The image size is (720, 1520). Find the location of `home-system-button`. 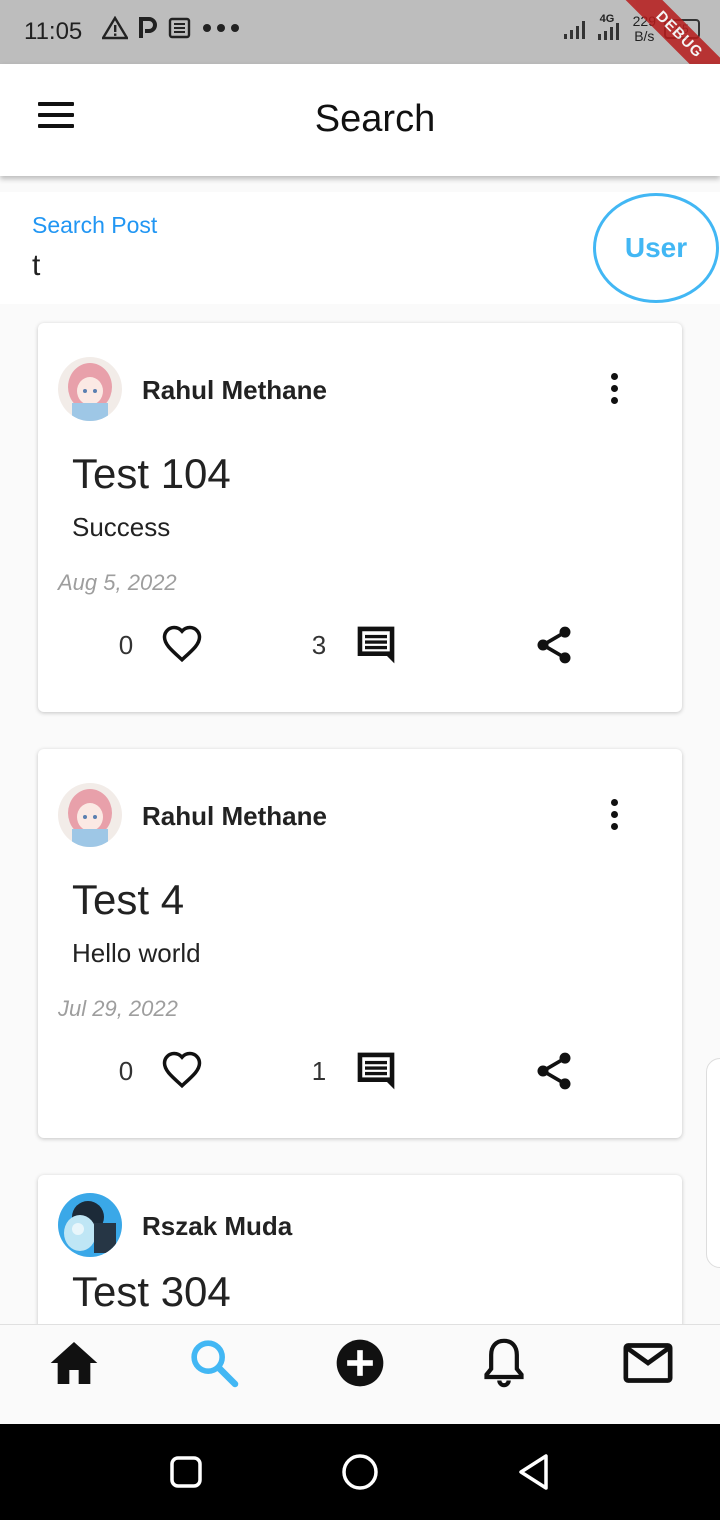

home-system-button is located at coordinates (360, 1472).